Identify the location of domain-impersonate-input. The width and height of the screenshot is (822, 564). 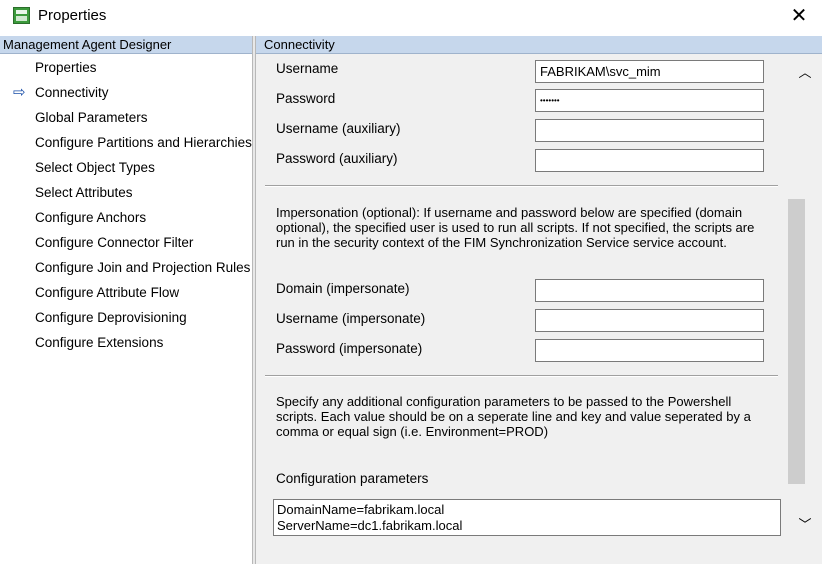
(649, 290).